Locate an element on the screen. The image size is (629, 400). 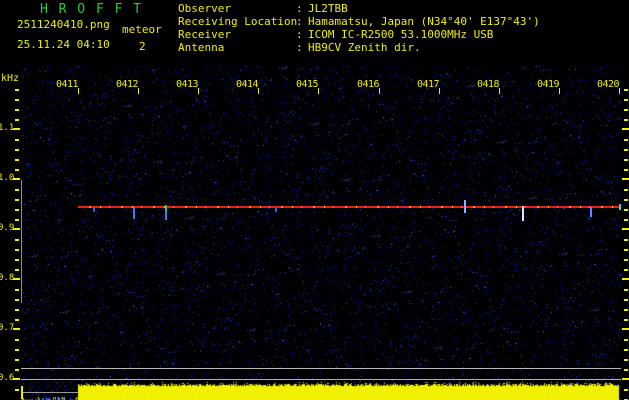
info-label-antenna: Antenna is located at coordinates (201, 47).